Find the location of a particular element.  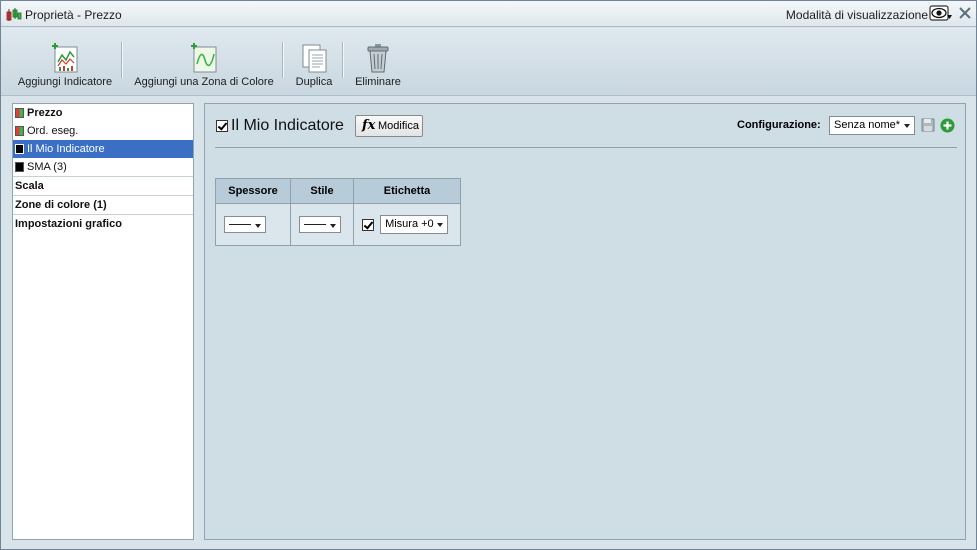

configuration-label: Configurazione: is located at coordinates (779, 125).